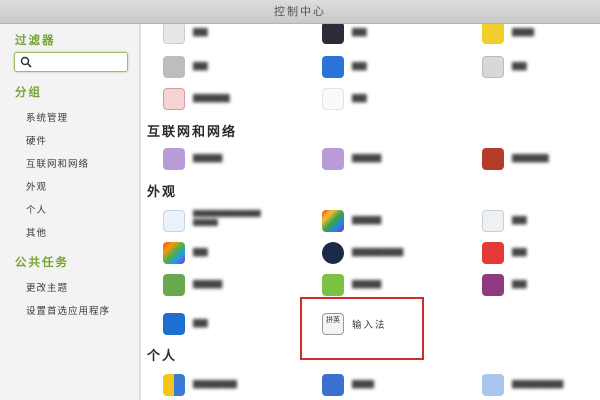 Image resolution: width=600 pixels, height=400 pixels. Describe the element at coordinates (238, 161) in the screenshot. I see `tile-network-connections: ▆▆▆▆` at that location.